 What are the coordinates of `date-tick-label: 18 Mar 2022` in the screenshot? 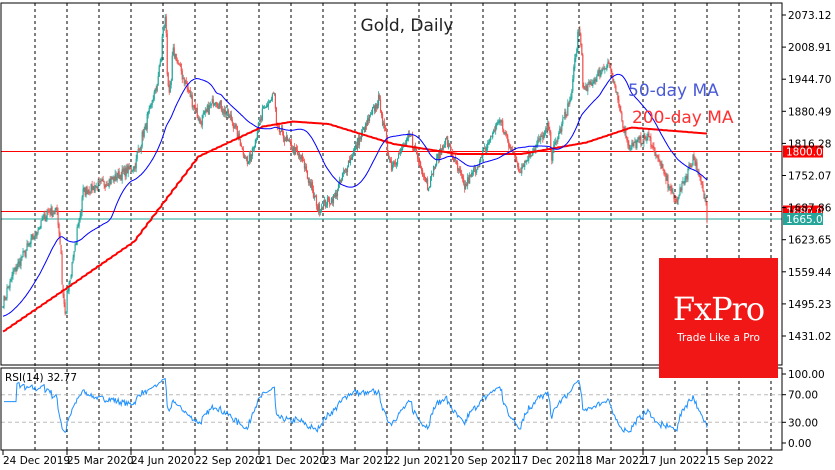 It's located at (612, 461).